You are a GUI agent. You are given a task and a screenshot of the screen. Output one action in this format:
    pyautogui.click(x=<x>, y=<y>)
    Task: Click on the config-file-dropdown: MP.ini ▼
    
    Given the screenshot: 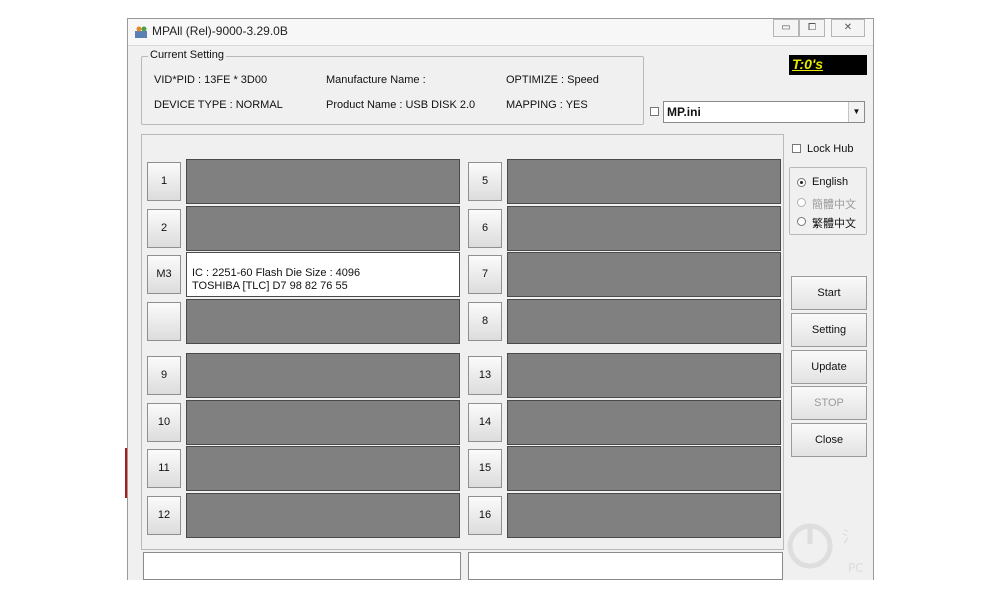 What is the action you would take?
    pyautogui.click(x=764, y=112)
    